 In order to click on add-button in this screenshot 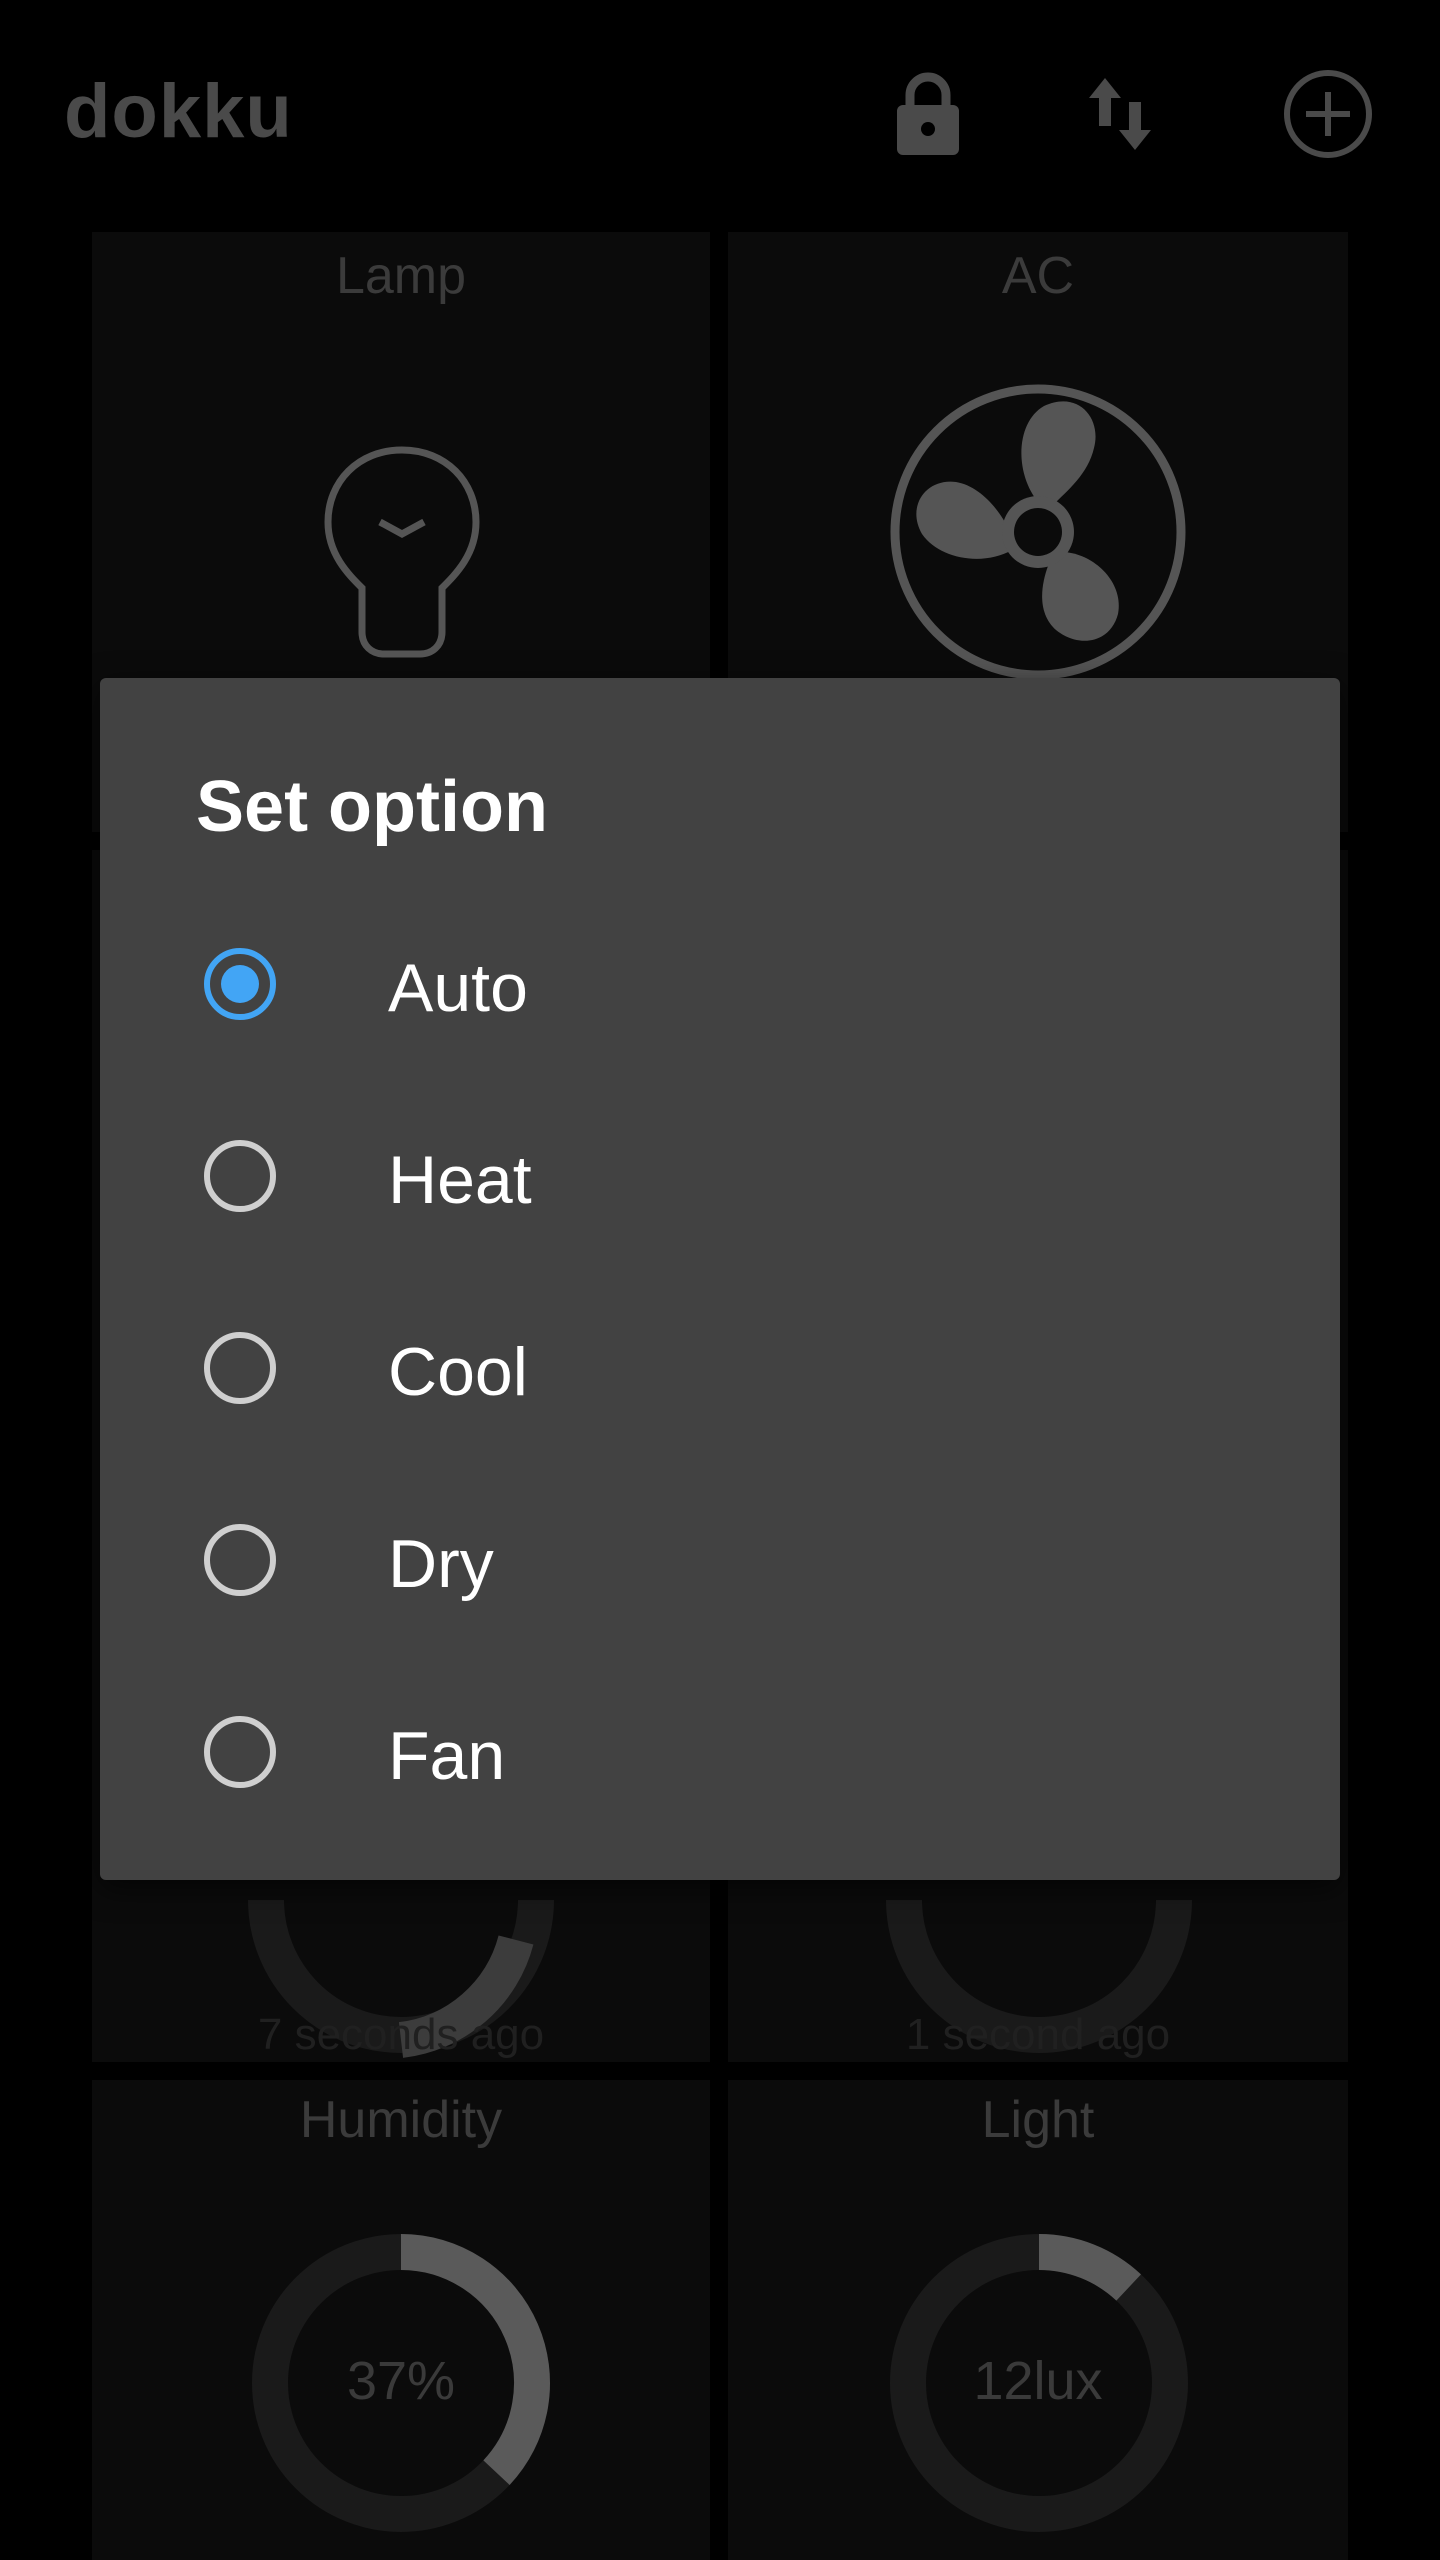, I will do `click(1328, 114)`.